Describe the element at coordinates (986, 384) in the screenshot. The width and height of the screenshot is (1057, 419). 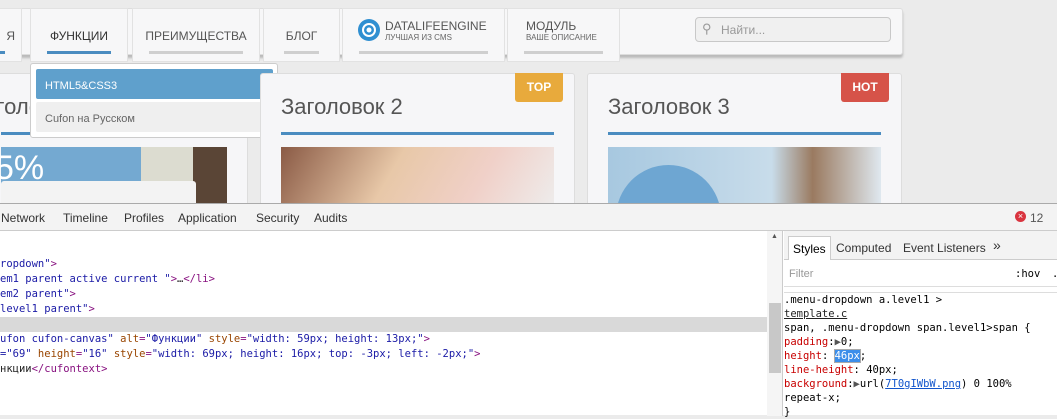
I see `prop-value: ) 0 100%` at that location.